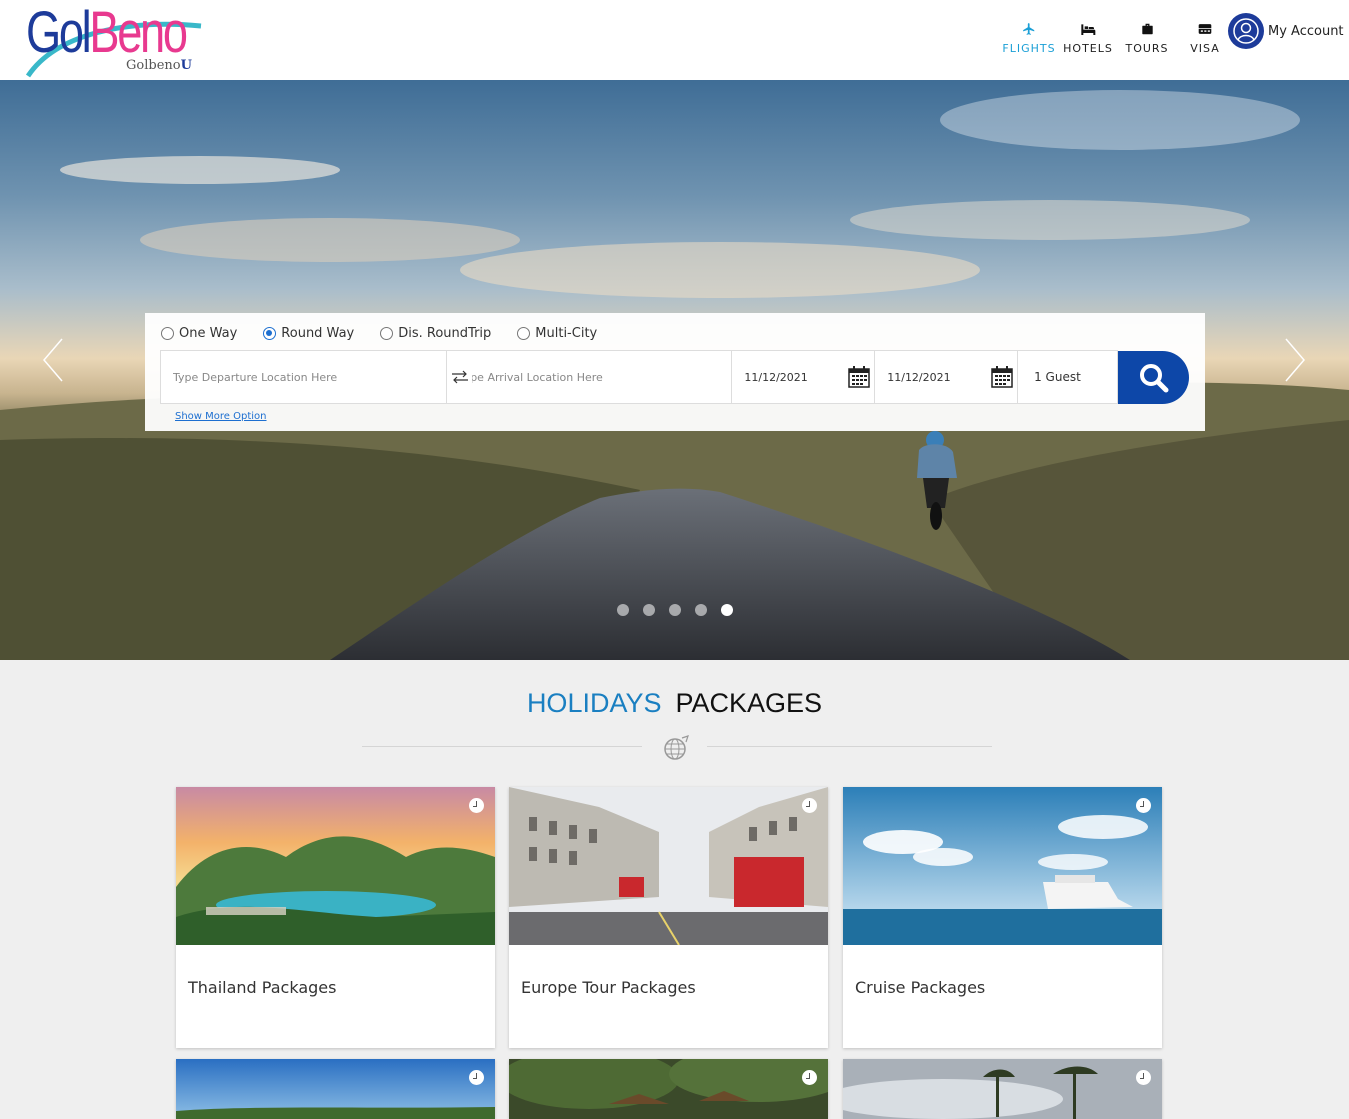 The height and width of the screenshot is (1119, 1349). I want to click on slider-next-arrow, so click(1295, 360).